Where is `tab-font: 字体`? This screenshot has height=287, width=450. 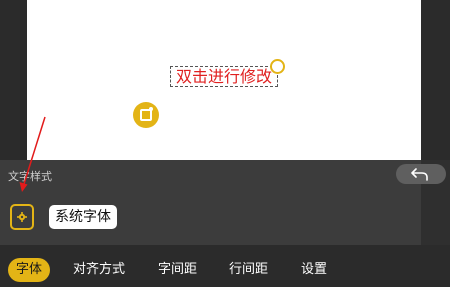 tab-font: 字体 is located at coordinates (29, 270).